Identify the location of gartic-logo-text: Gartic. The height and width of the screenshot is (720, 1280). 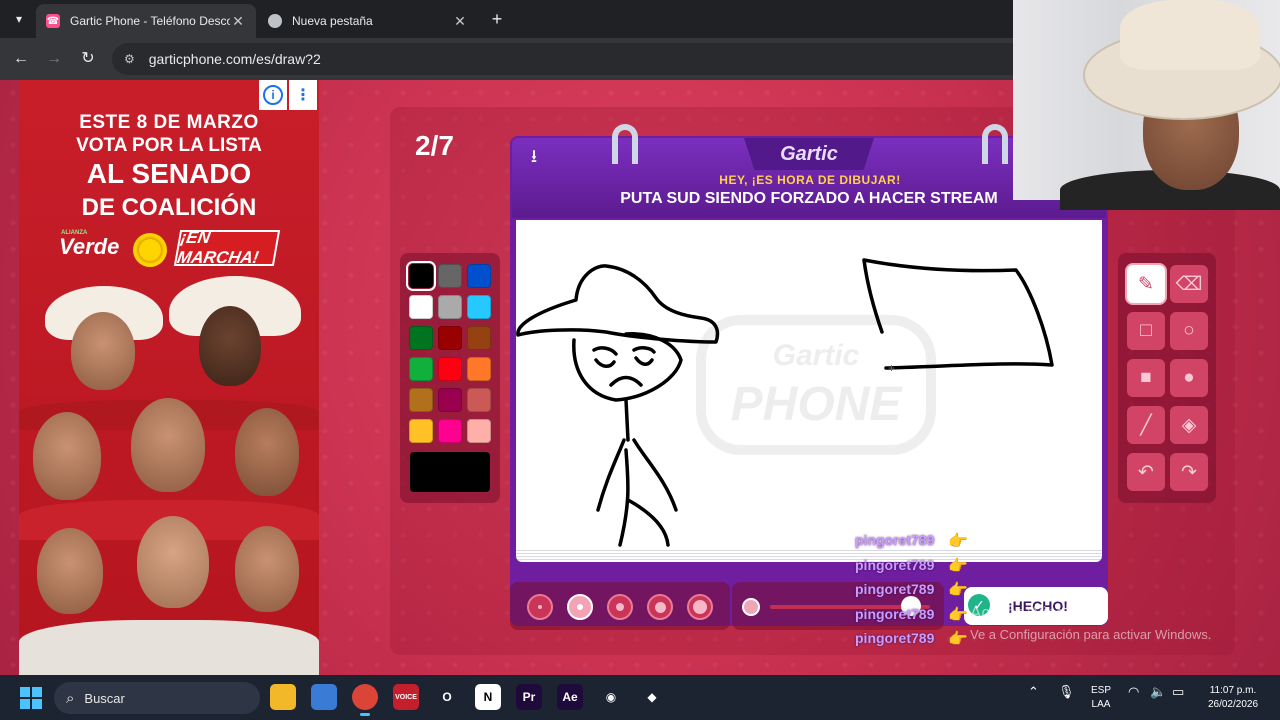
(809, 153).